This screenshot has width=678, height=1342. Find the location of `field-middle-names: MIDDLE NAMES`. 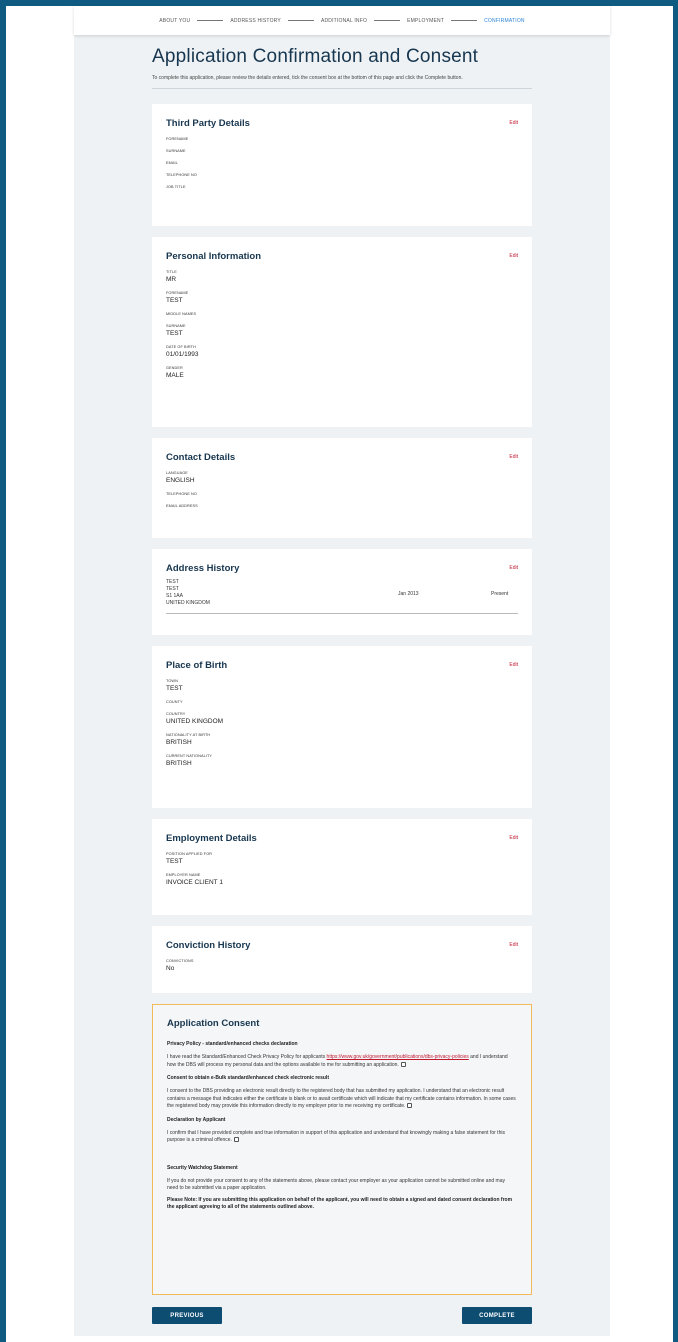

field-middle-names: MIDDLE NAMES is located at coordinates (342, 314).